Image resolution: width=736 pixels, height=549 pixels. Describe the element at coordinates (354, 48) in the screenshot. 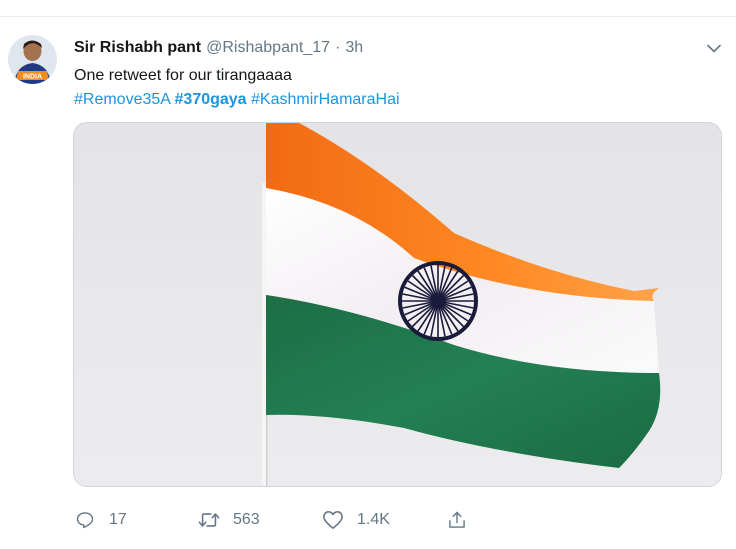

I see `tweet-timestamp: 3h` at that location.